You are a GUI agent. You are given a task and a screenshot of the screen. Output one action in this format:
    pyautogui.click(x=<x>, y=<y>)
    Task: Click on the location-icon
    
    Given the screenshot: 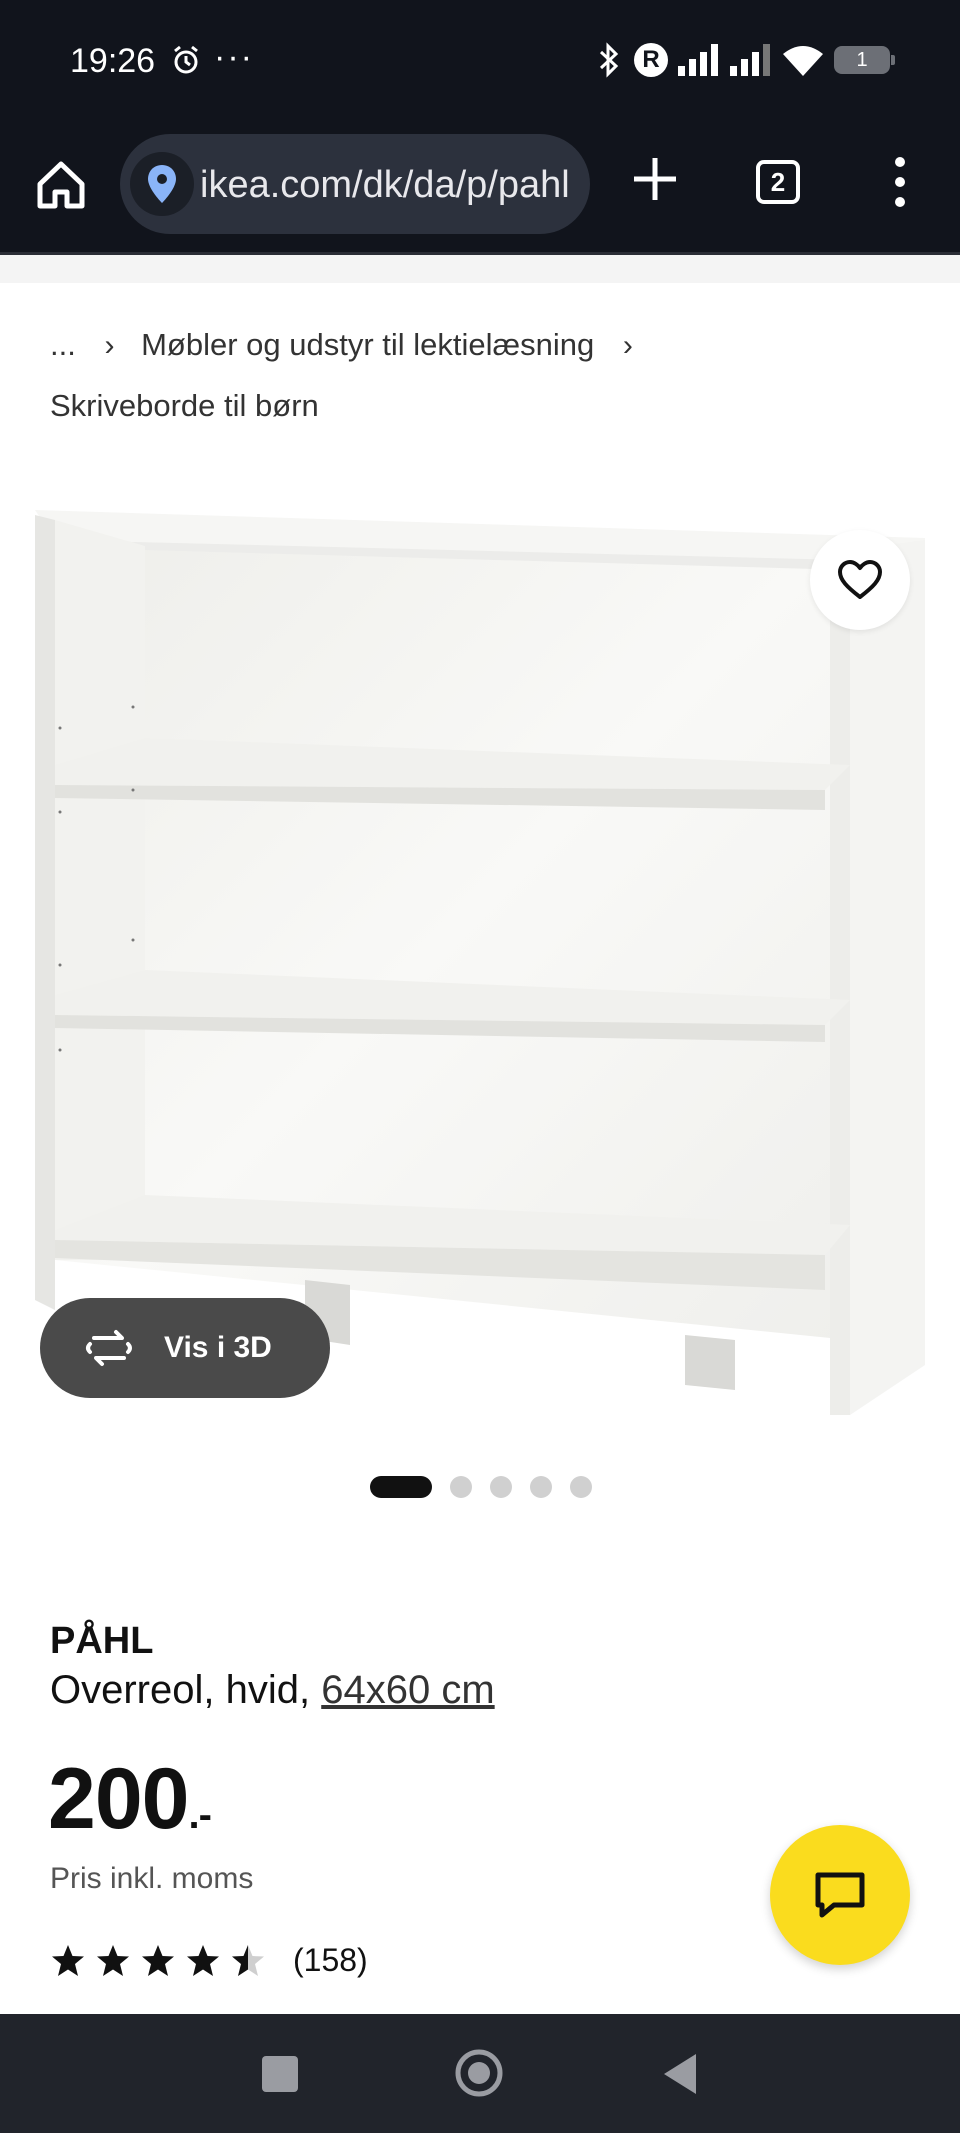 What is the action you would take?
    pyautogui.click(x=162, y=184)
    